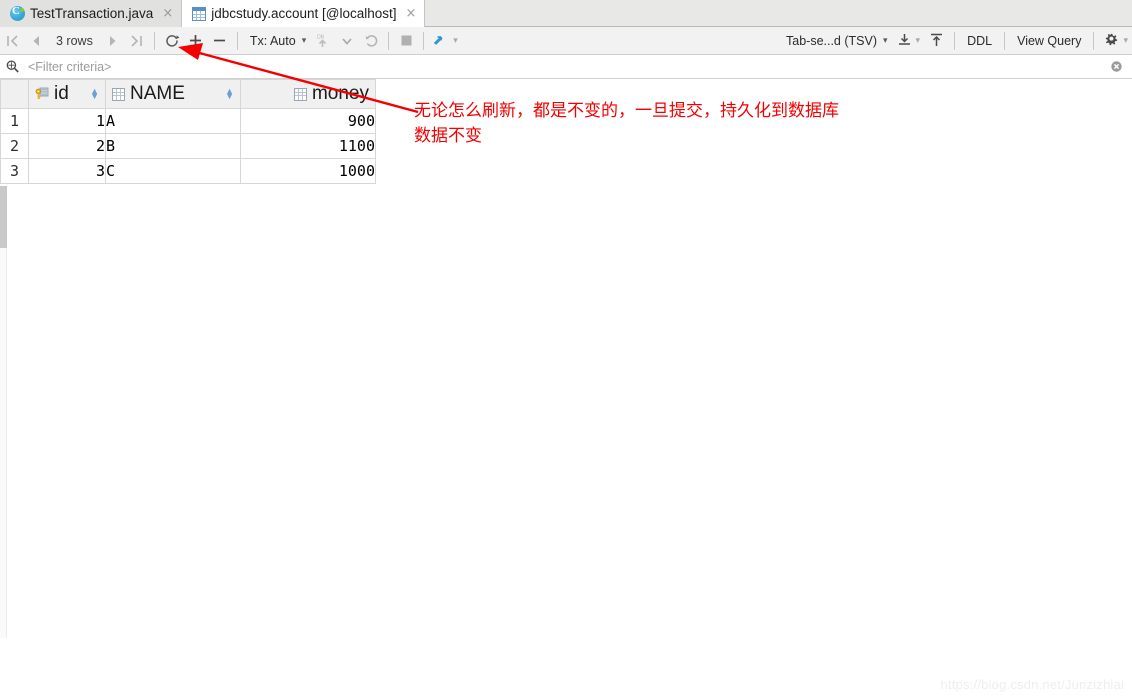 The width and height of the screenshot is (1132, 700). Describe the element at coordinates (157, 93) in the screenshot. I see `column-label: NAME` at that location.